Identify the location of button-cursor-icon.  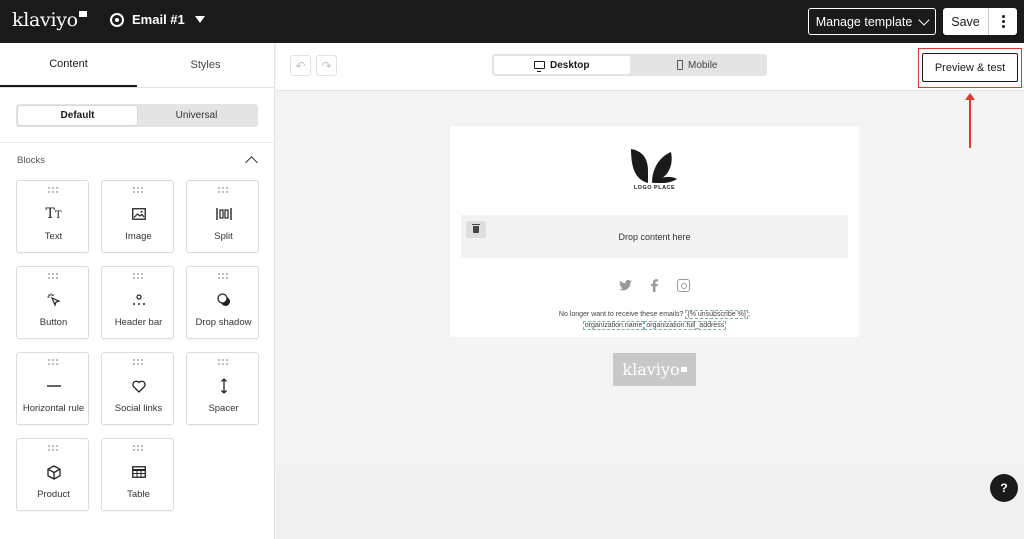
(53, 300).